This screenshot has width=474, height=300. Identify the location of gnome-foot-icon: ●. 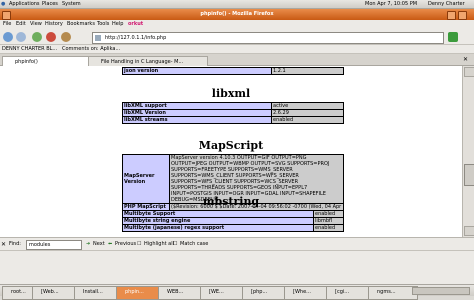
(3, 4).